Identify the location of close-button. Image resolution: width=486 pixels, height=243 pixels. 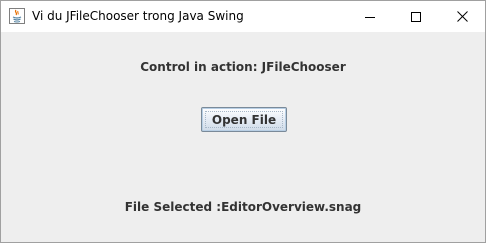
(462, 16).